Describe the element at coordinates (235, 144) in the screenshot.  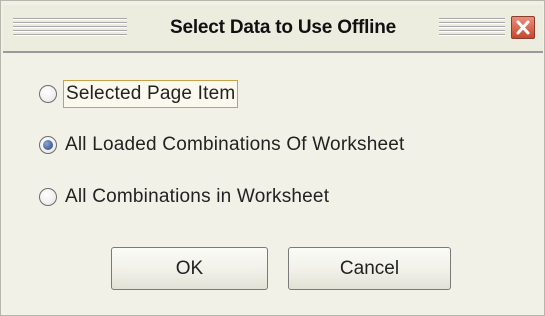
I see `option-label-all-loaded-combinations: All Loaded Combinations Of Worksheet` at that location.